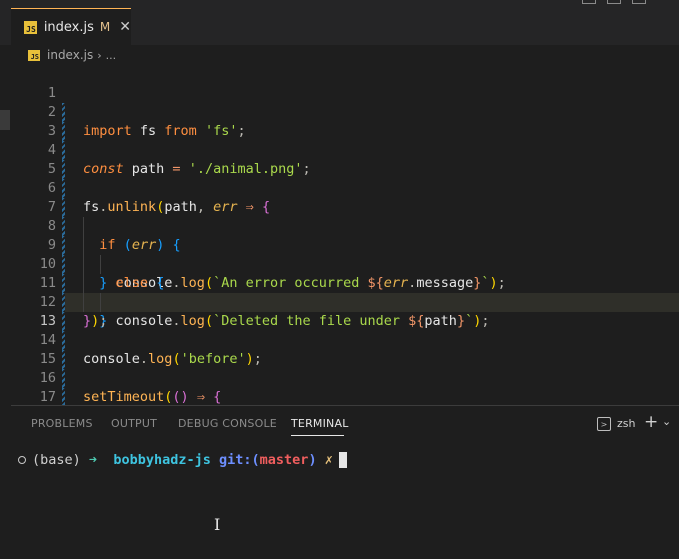 The height and width of the screenshot is (559, 679). What do you see at coordinates (339, 26) in the screenshot?
I see `editor-tab-bar: JS index.js M ✕` at bounding box center [339, 26].